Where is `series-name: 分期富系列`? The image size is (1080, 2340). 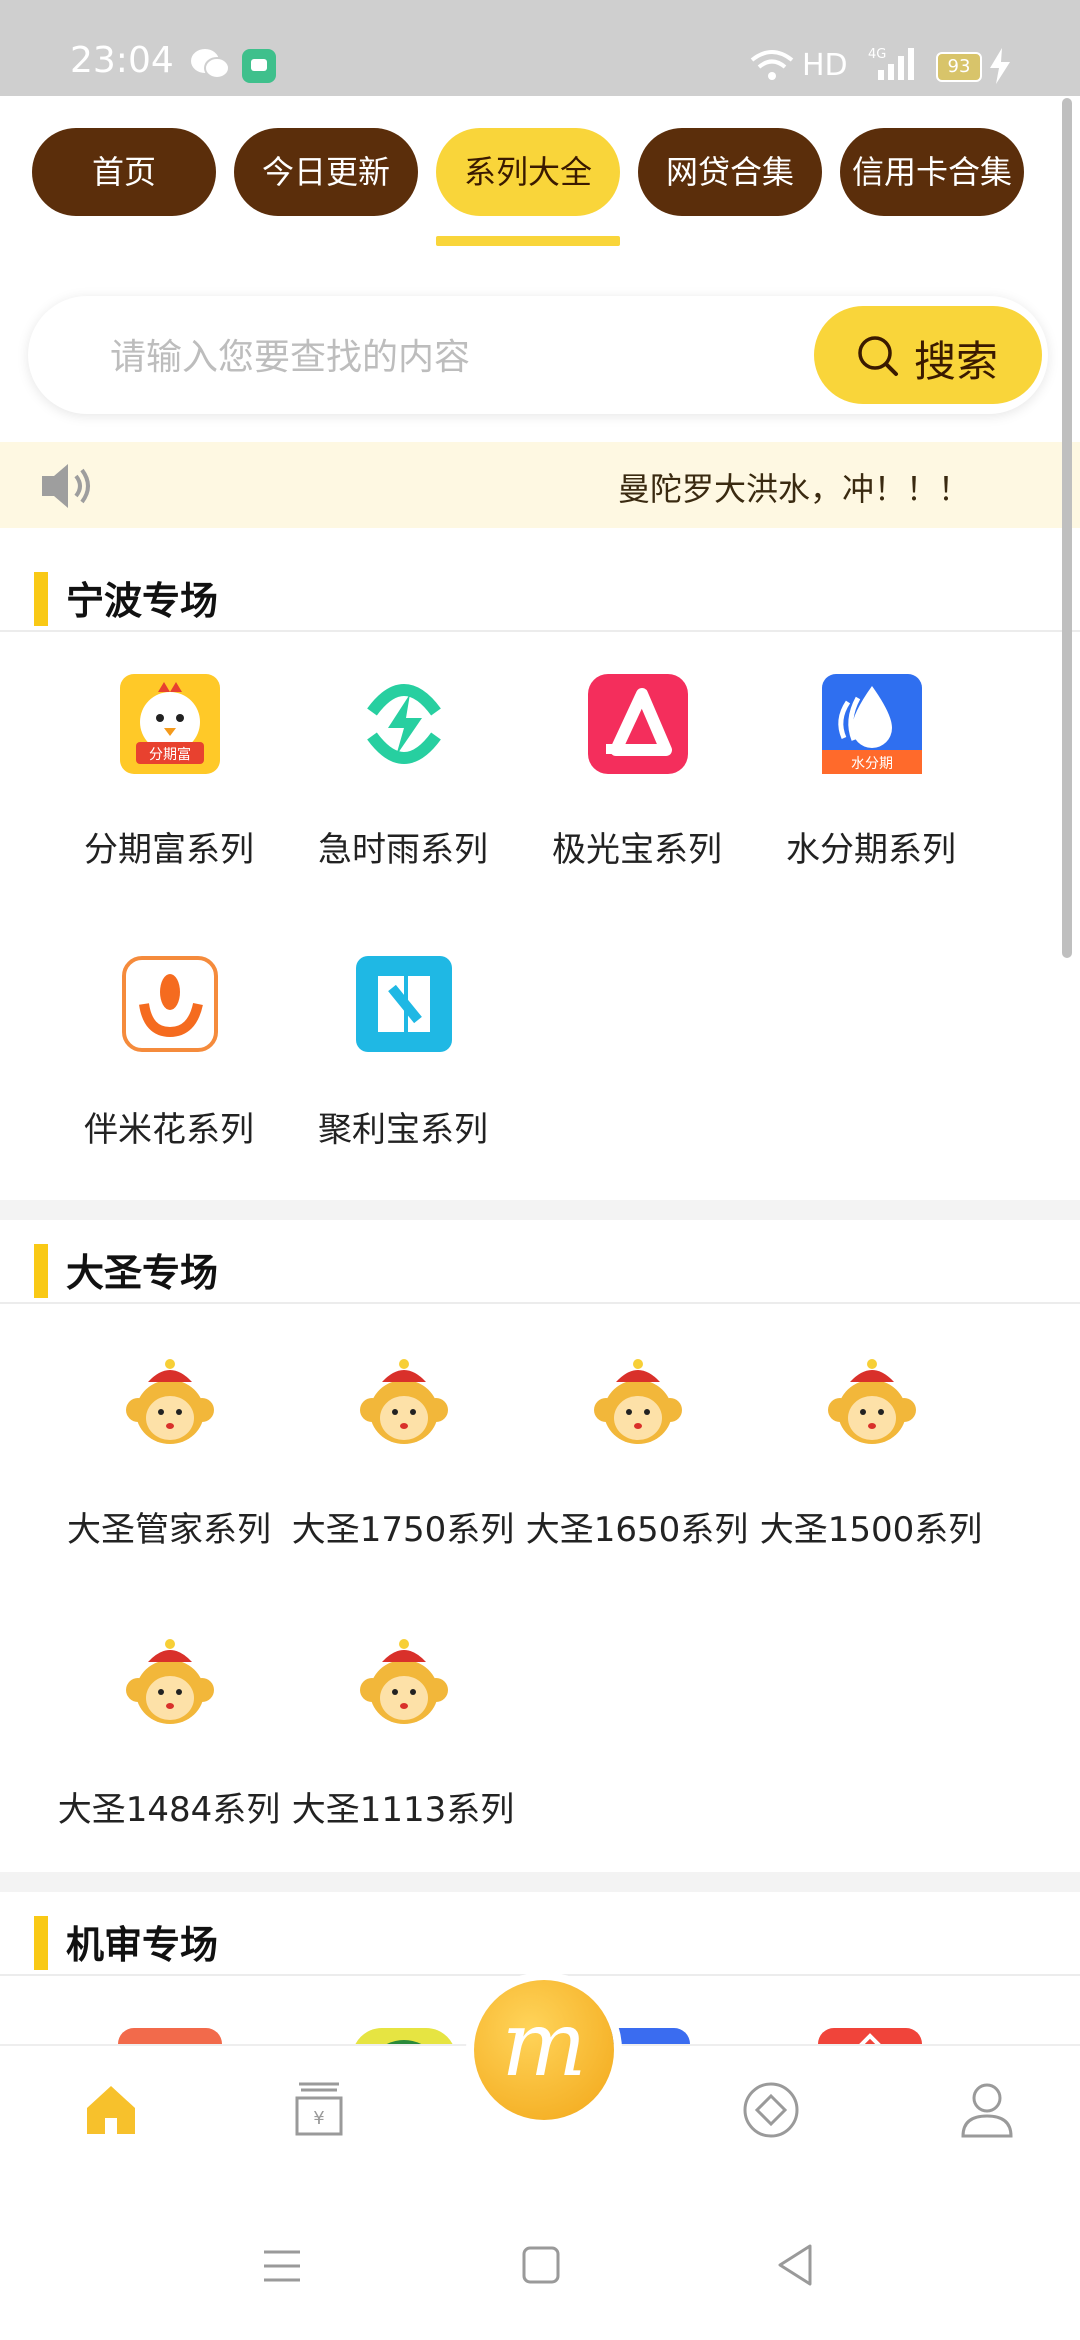 series-name: 分期富系列 is located at coordinates (169, 850).